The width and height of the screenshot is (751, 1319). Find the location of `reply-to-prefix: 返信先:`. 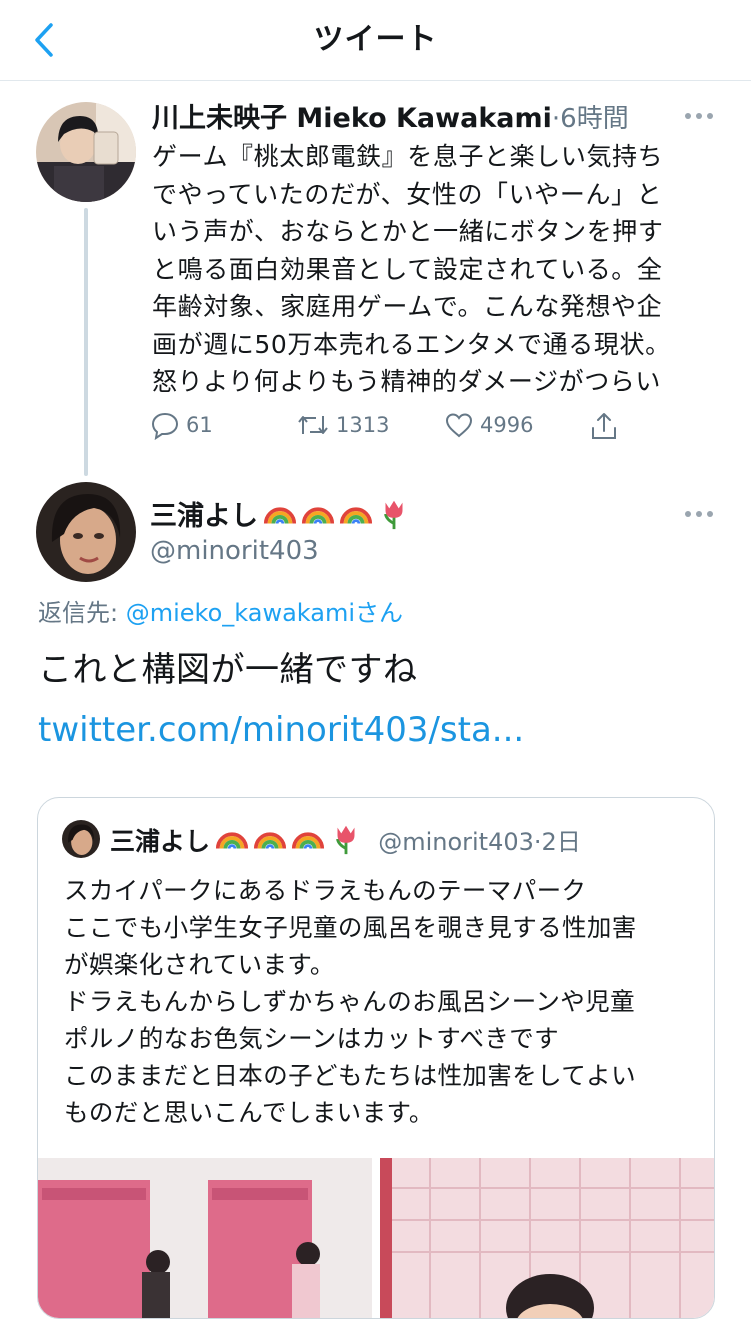

reply-to-prefix: 返信先: is located at coordinates (82, 613).